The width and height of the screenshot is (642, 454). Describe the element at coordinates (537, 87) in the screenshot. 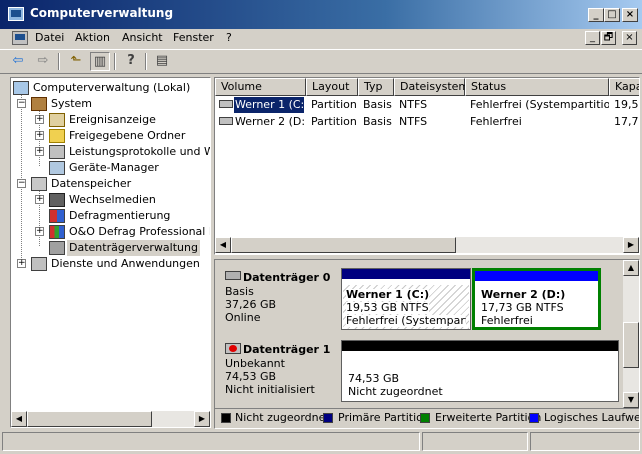

I see `column-header-status: Status` at that location.